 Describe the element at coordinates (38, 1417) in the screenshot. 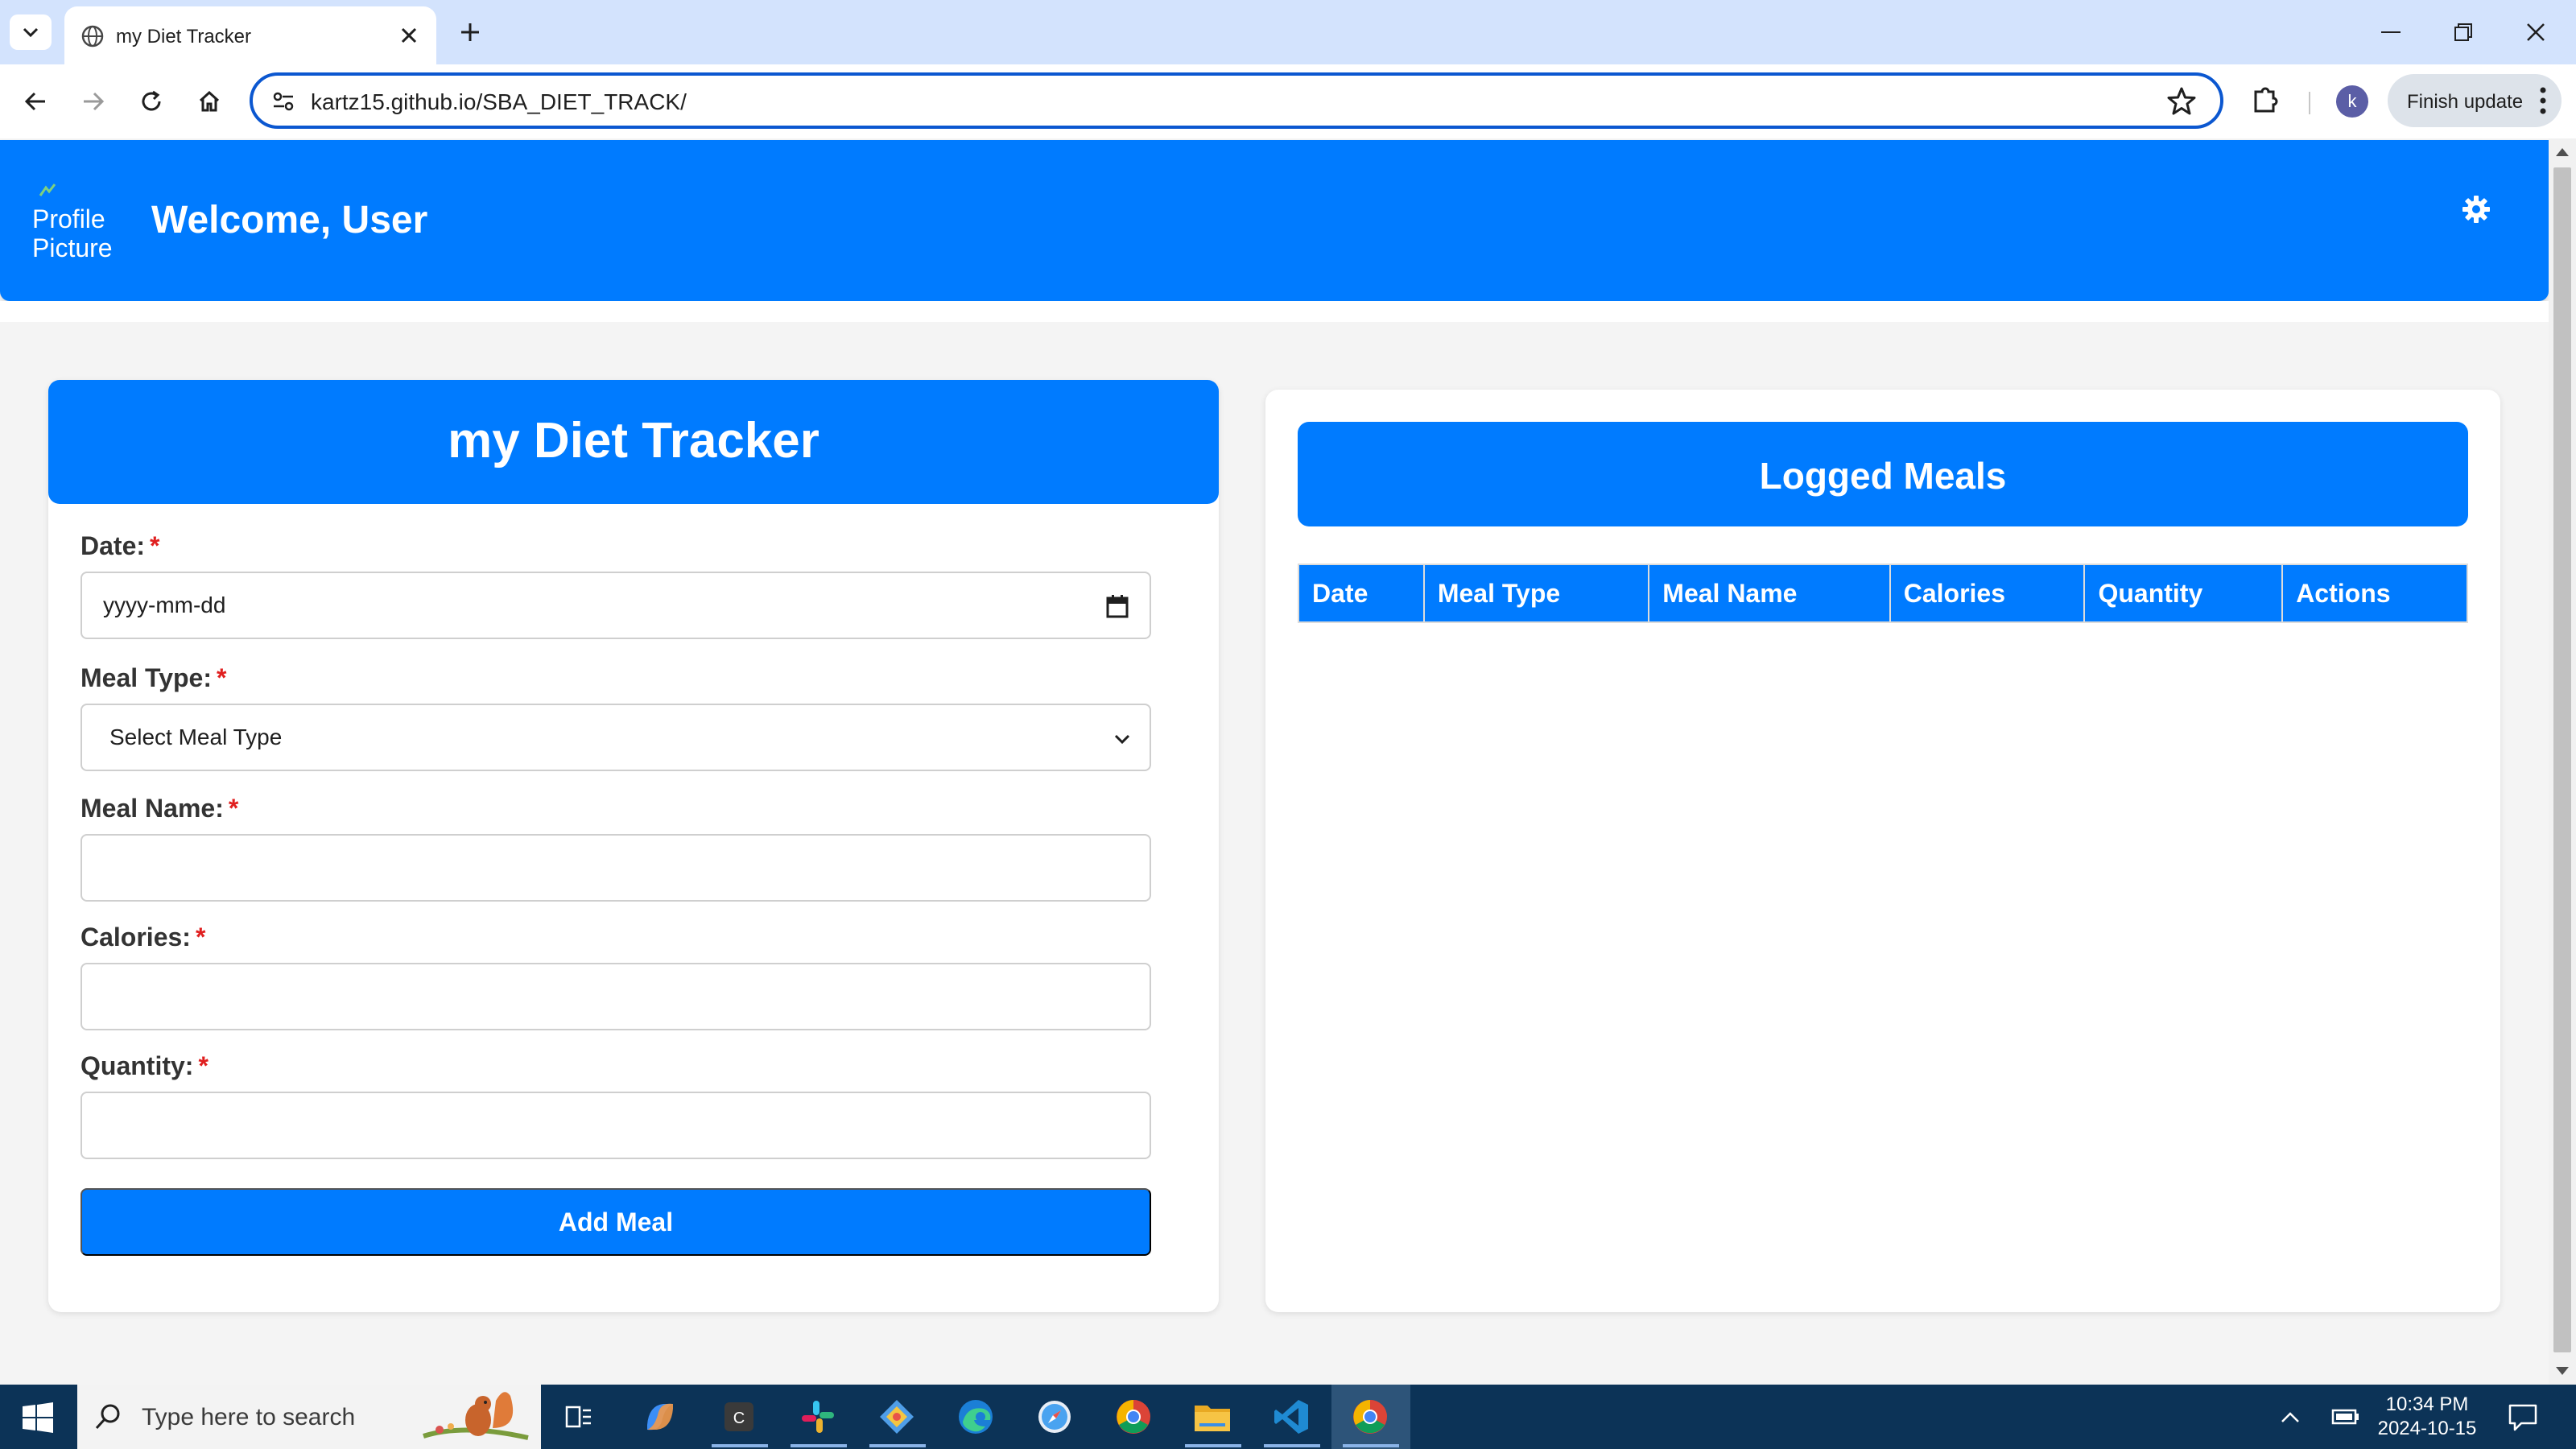

I see `windows-start-icon` at that location.